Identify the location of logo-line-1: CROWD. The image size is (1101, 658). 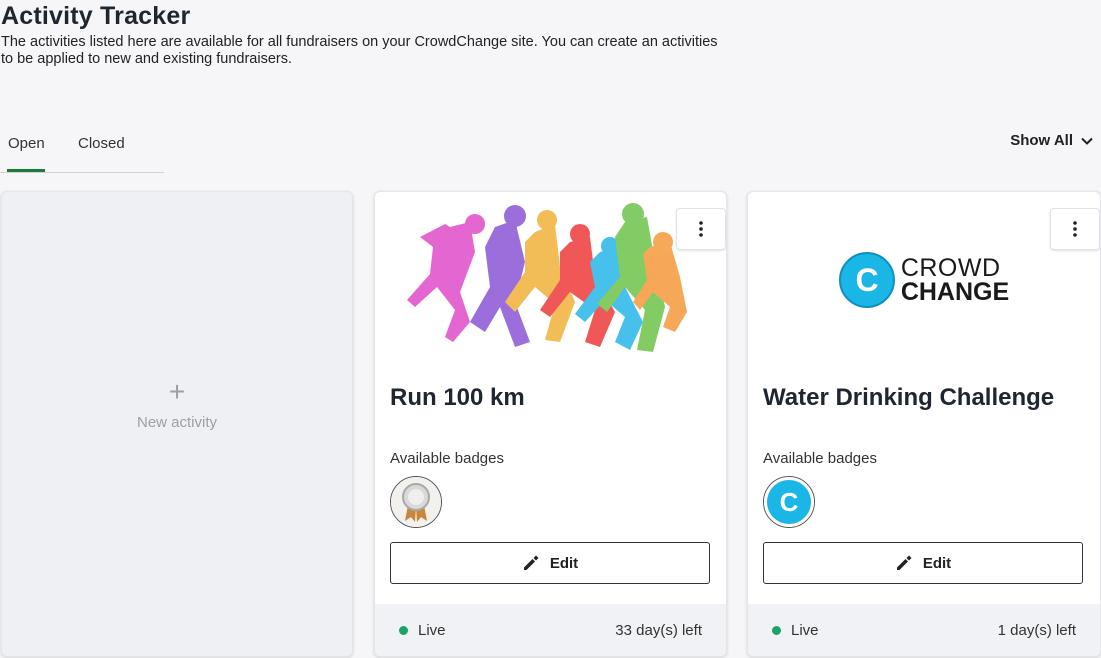
(950, 268).